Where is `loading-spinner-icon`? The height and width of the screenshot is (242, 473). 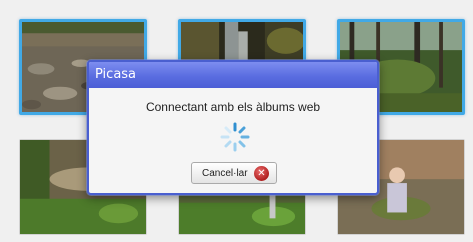 loading-spinner-icon is located at coordinates (235, 137).